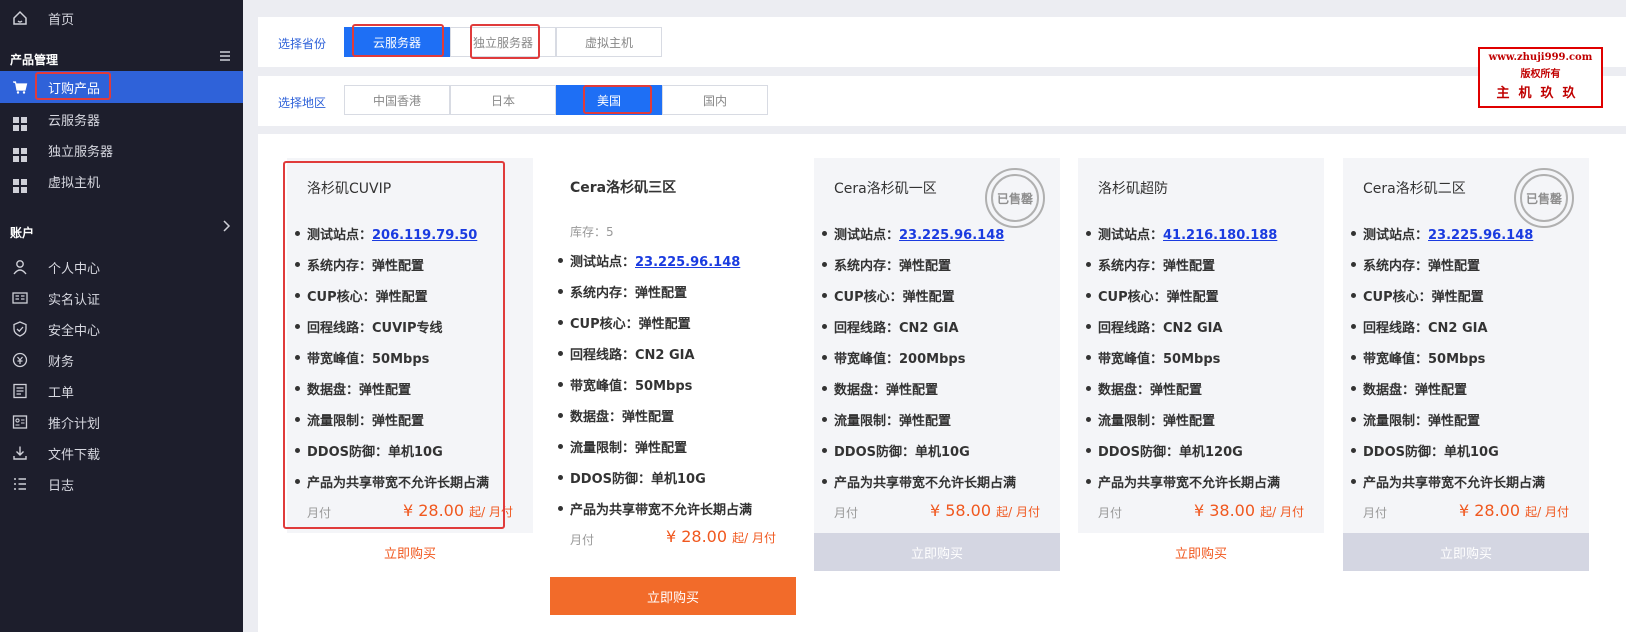 The image size is (1626, 632). I want to click on home-icon, so click(20, 18).